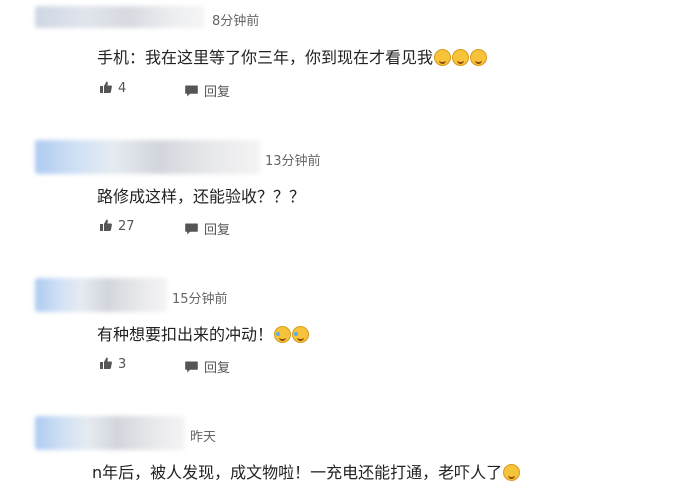  I want to click on like-button: 4, so click(113, 88).